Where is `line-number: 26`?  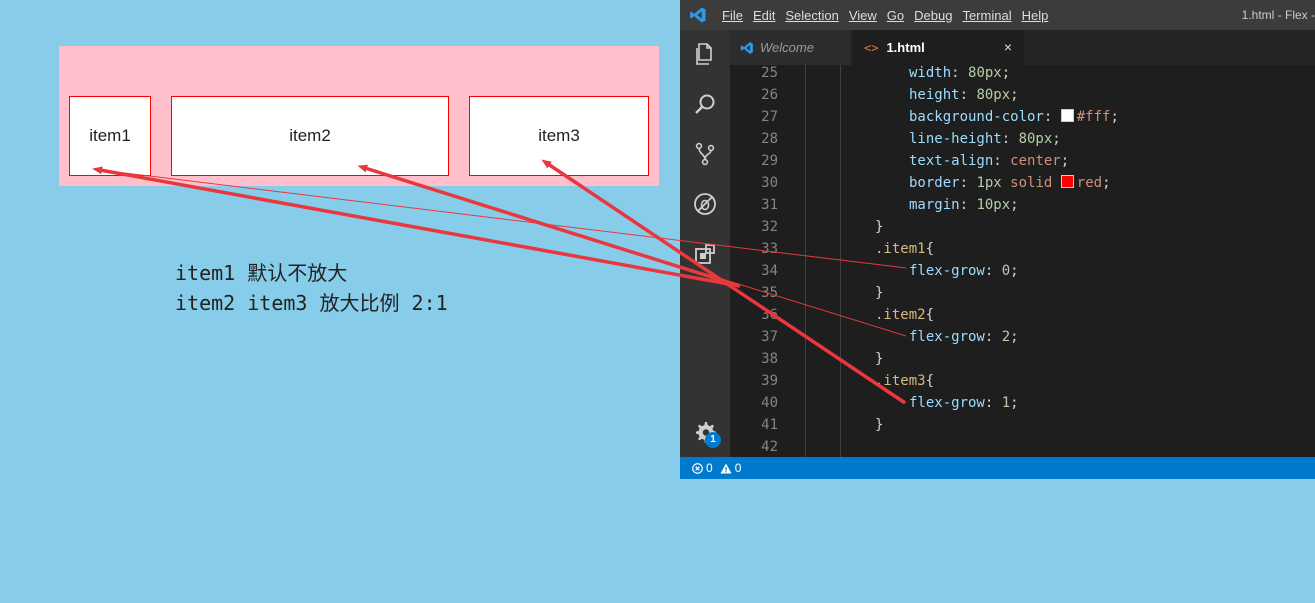
line-number: 26 is located at coordinates (769, 95).